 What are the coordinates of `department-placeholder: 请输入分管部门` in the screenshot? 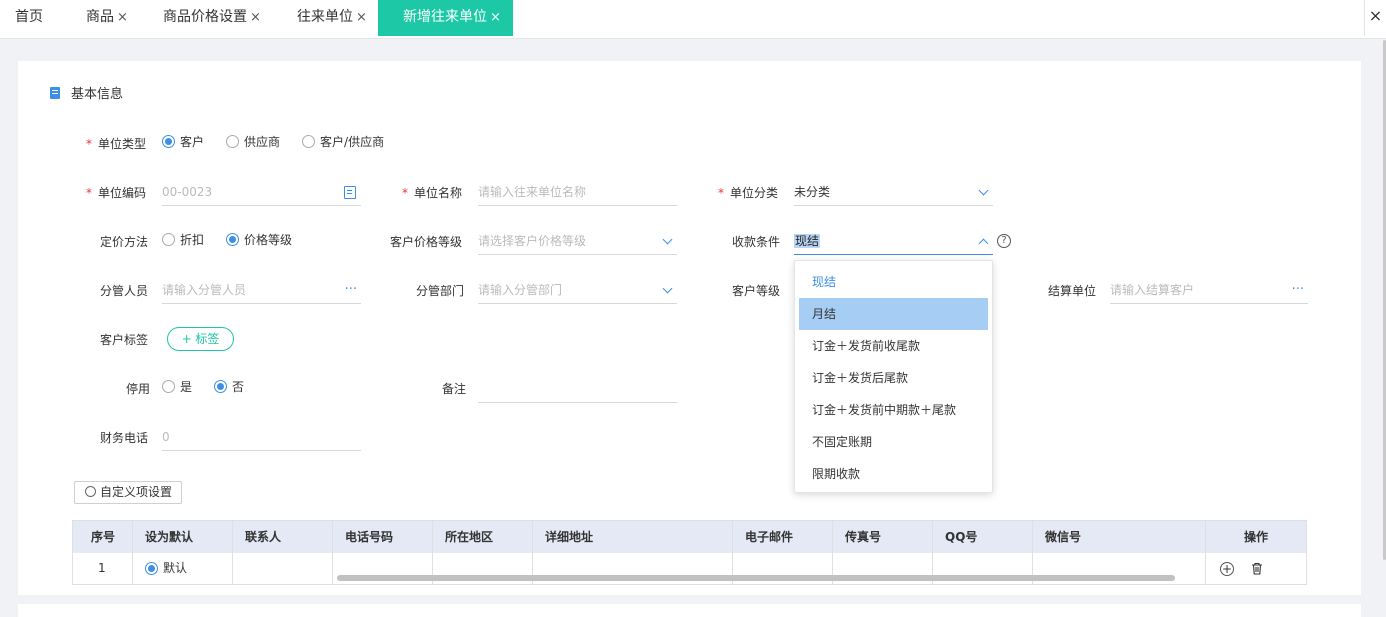 It's located at (520, 290).